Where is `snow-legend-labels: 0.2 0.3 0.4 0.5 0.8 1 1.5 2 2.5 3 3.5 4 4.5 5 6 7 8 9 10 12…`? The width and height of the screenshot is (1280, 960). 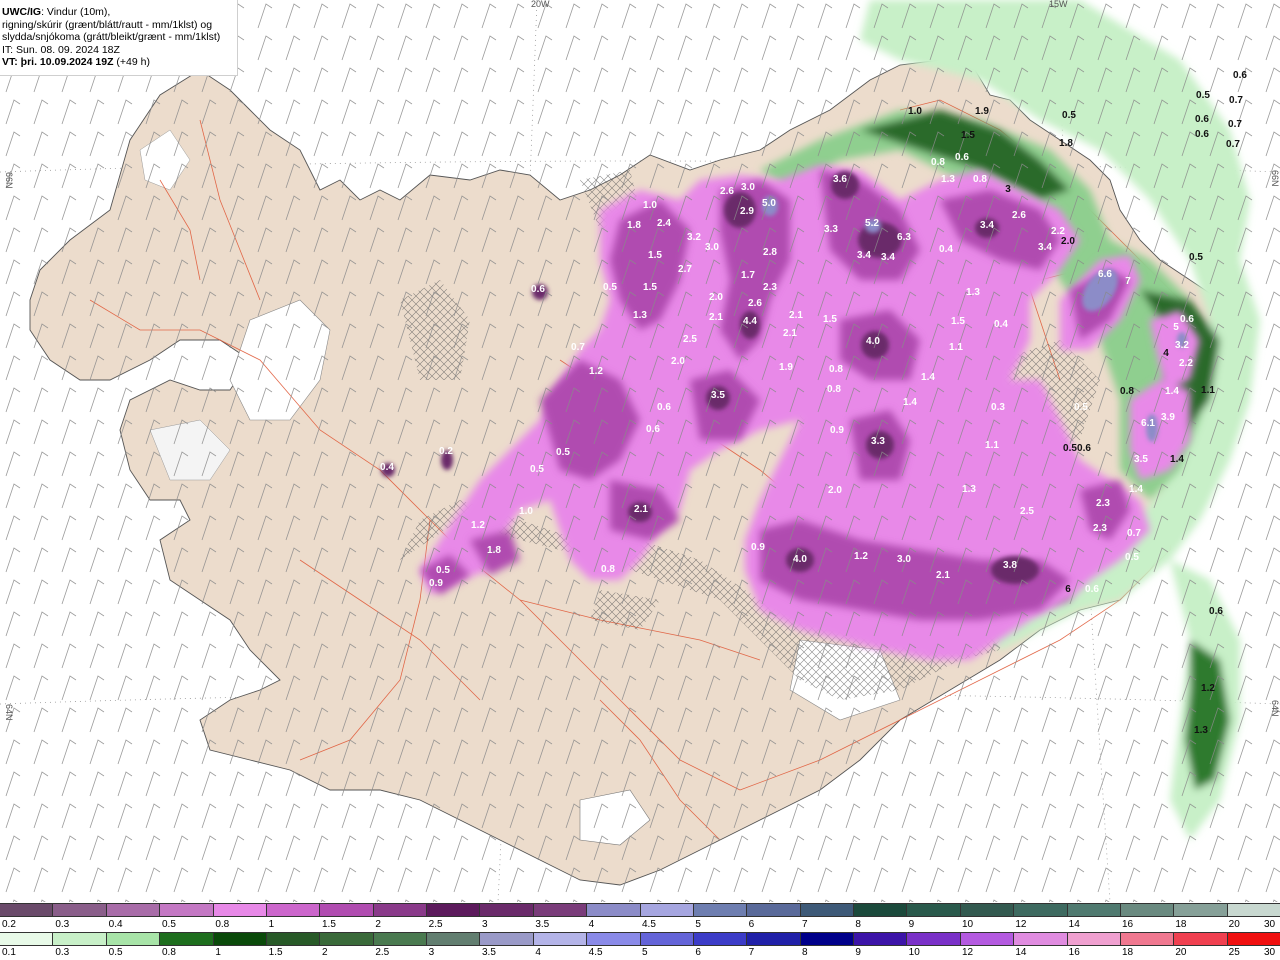 snow-legend-labels: 0.2 0.3 0.4 0.5 0.8 1 1.5 2 2.5 3 3.5 4 4.5 5 6 7 8 9 10 12… is located at coordinates (640, 925).